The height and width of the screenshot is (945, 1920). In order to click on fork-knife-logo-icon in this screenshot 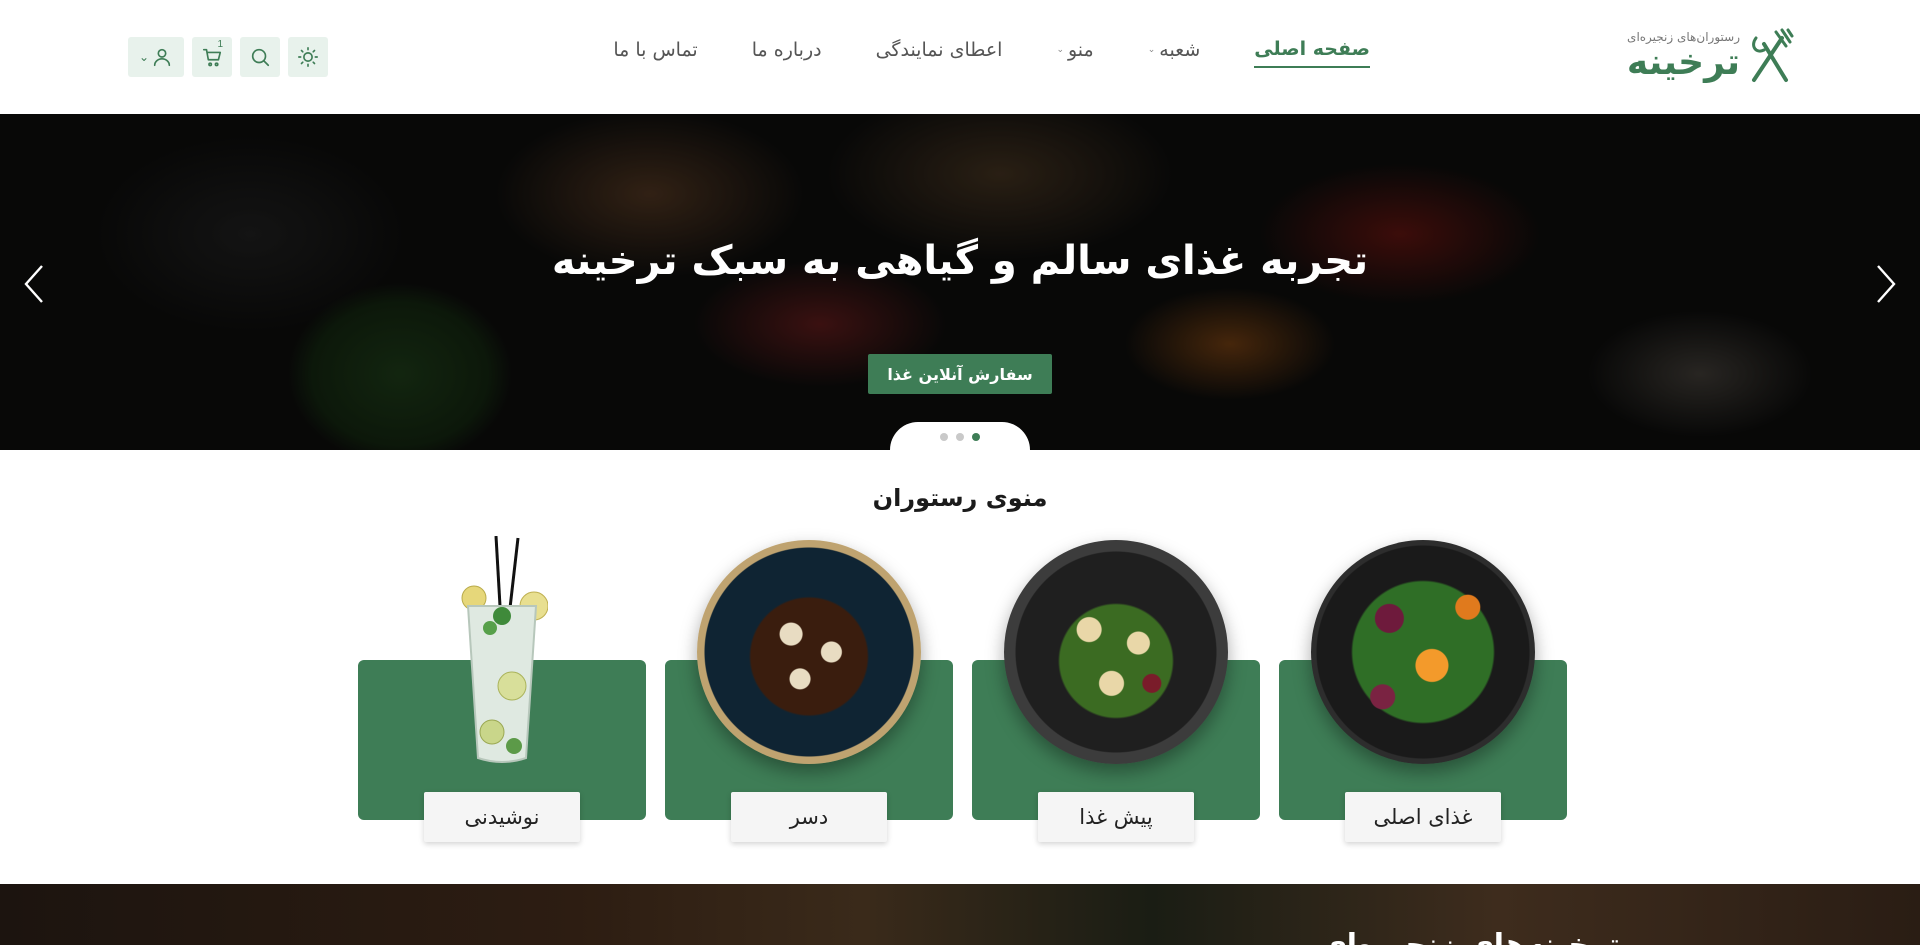, I will do `click(1773, 55)`.